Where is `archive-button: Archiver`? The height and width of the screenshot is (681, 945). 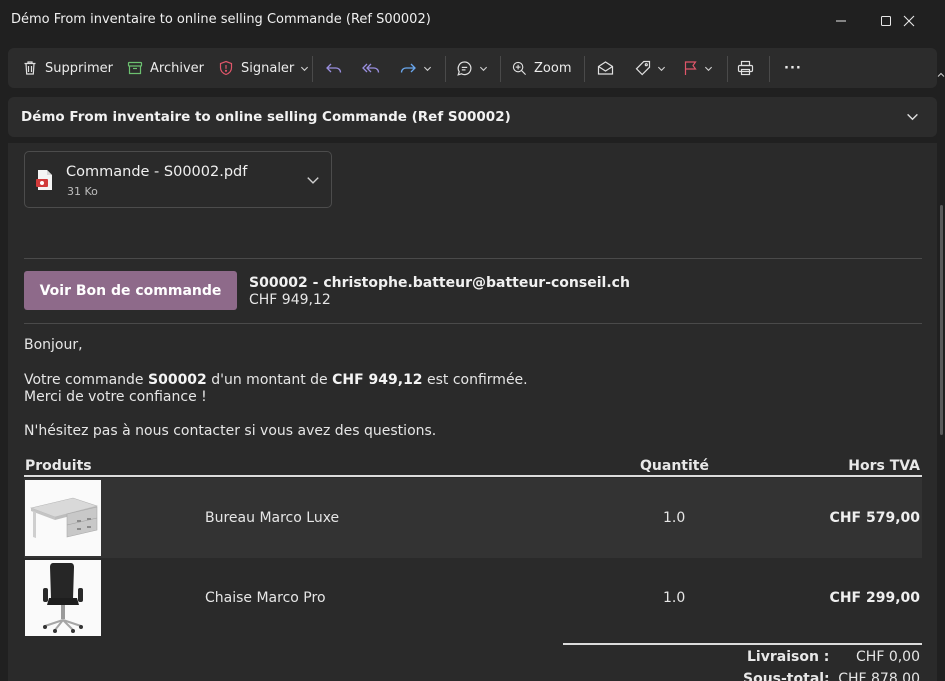 archive-button: Archiver is located at coordinates (165, 68).